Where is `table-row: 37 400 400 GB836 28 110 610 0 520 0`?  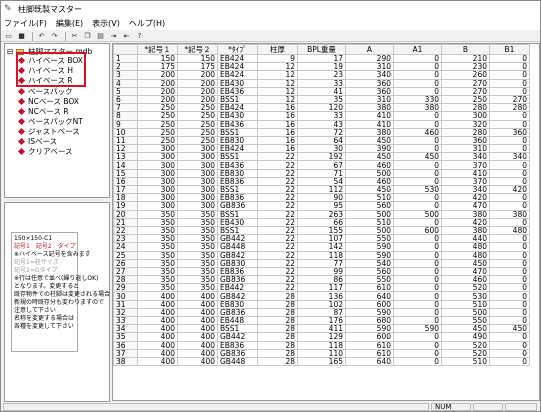
table-row: 37 400 400 GB836 28 110 610 0 520 0 is located at coordinates (321, 353).